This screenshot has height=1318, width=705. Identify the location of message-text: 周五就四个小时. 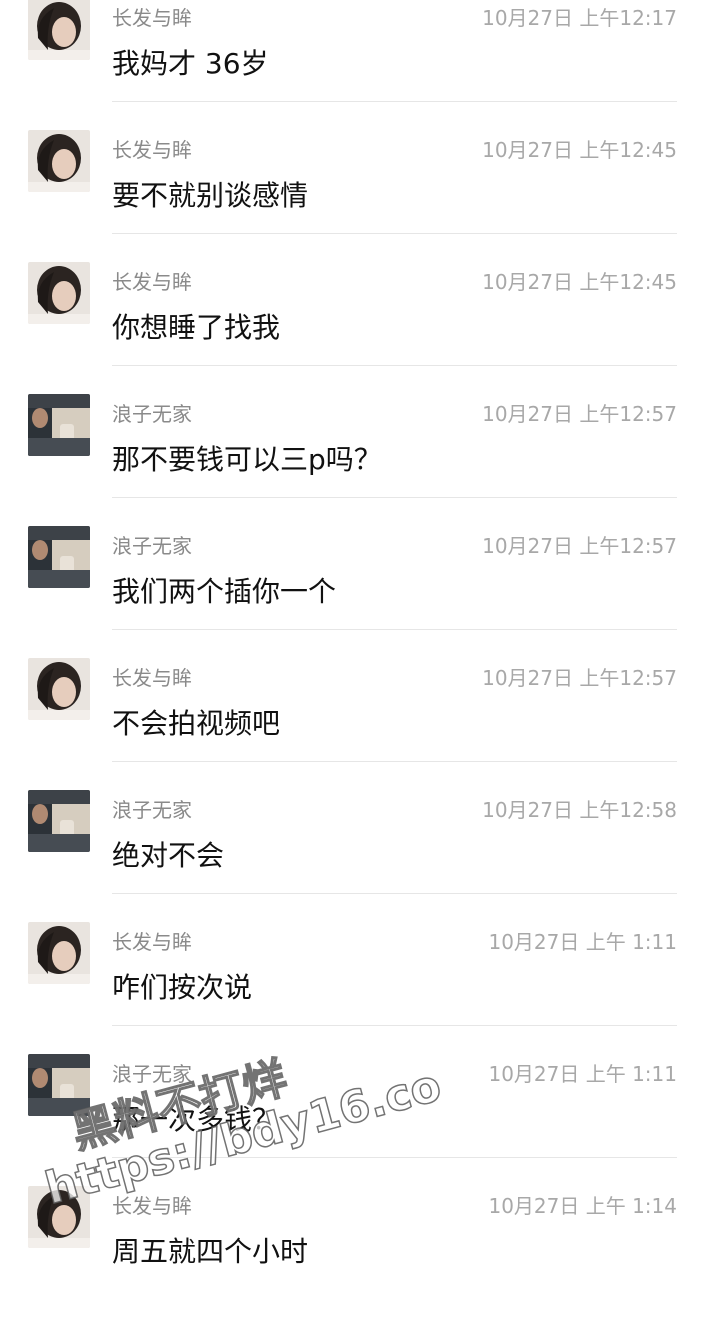
(210, 1251).